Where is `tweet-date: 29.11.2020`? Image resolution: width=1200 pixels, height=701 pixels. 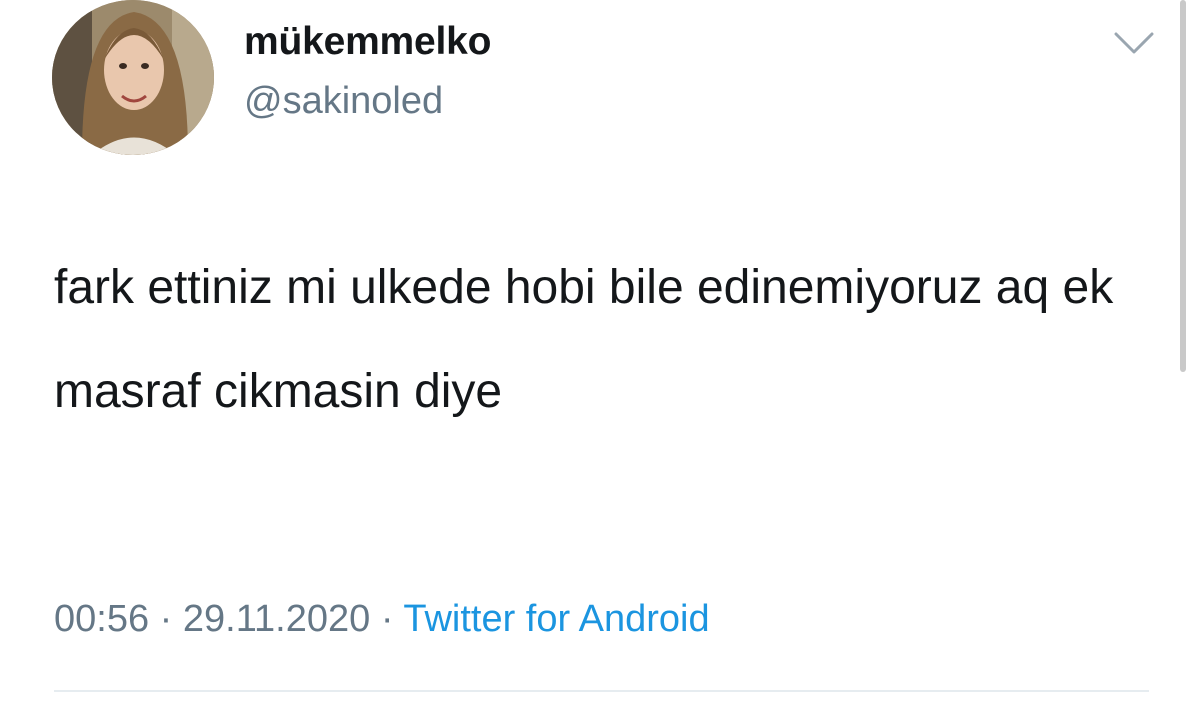
tweet-date: 29.11.2020 is located at coordinates (276, 619).